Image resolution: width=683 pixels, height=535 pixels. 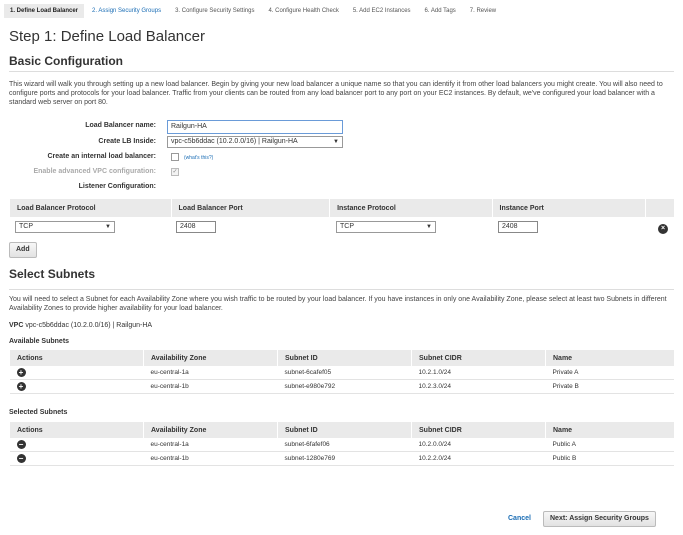 What do you see at coordinates (16, 325) in the screenshot?
I see `vpc-prefix: VPC` at bounding box center [16, 325].